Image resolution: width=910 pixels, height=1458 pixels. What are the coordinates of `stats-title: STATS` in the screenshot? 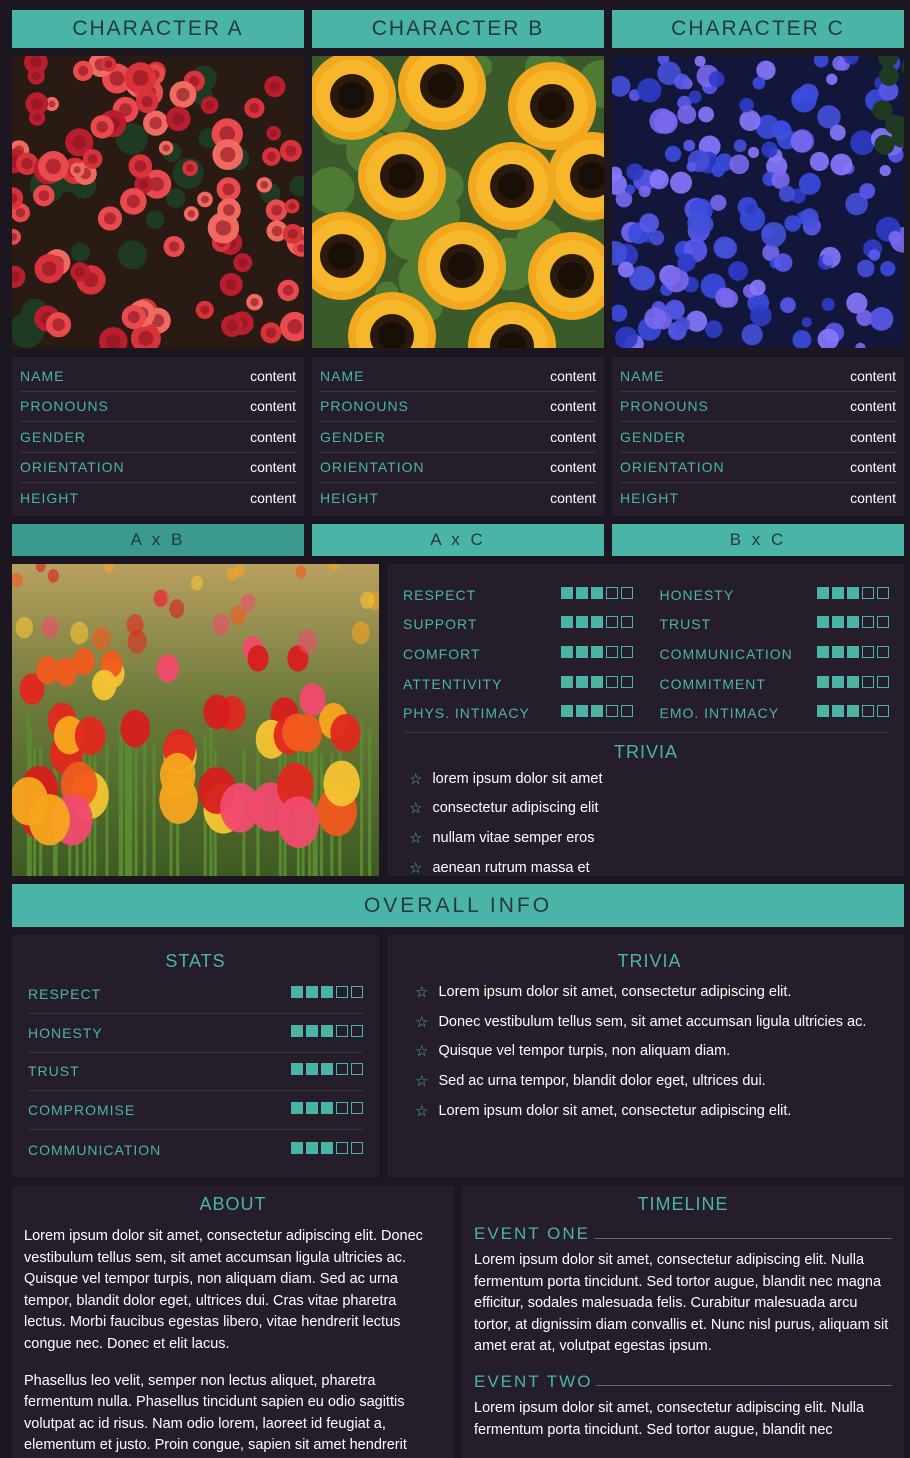 It's located at (195, 961).